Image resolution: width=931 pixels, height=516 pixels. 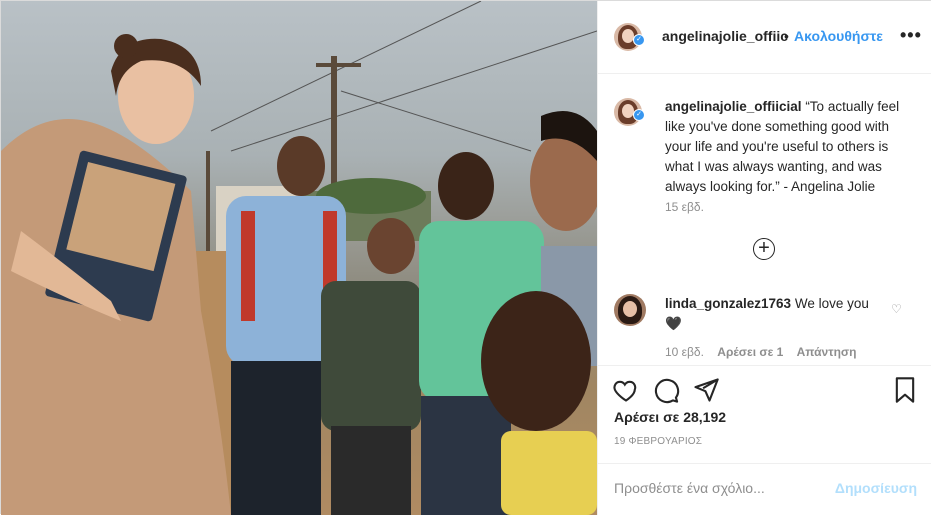 What do you see at coordinates (684, 352) in the screenshot?
I see `comment-age: 10 εβδ.` at bounding box center [684, 352].